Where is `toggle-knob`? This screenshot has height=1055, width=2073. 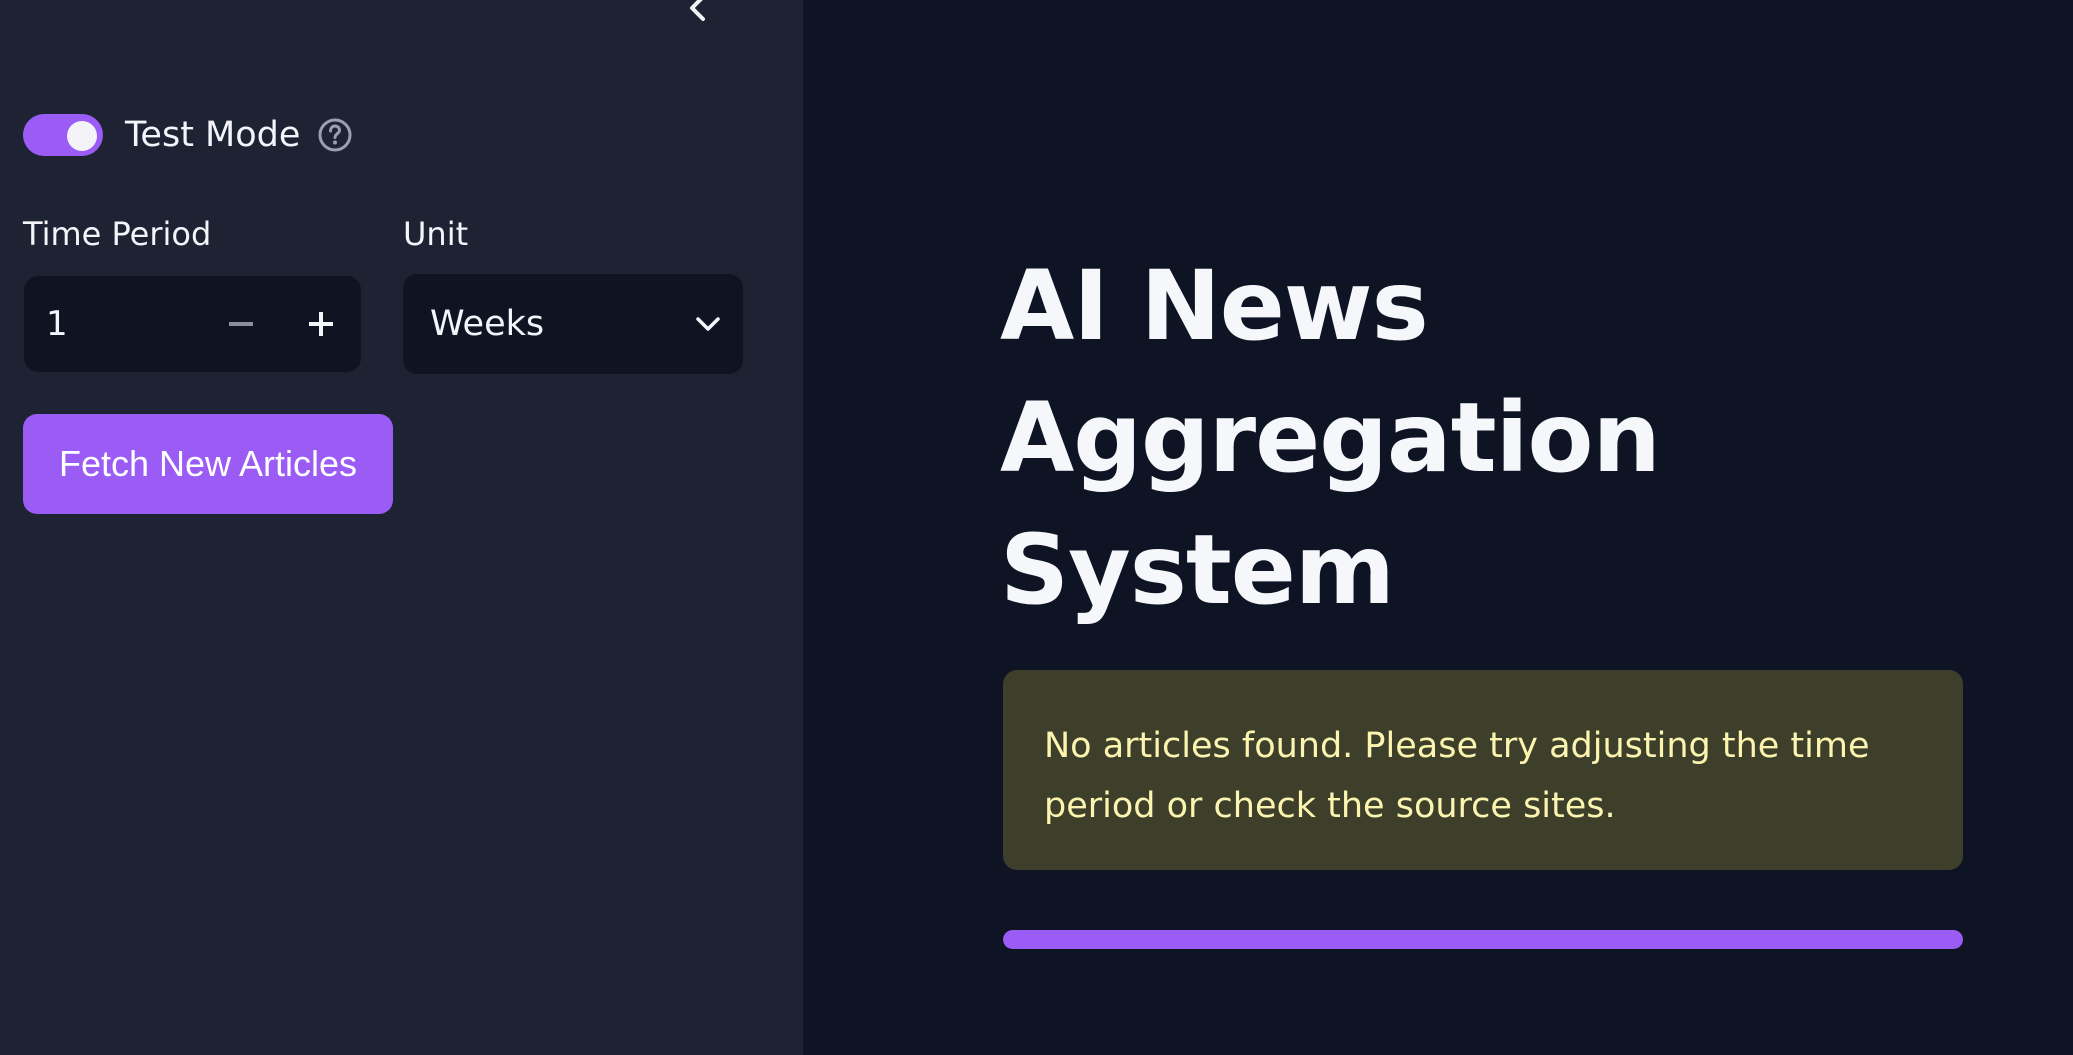 toggle-knob is located at coordinates (82, 136).